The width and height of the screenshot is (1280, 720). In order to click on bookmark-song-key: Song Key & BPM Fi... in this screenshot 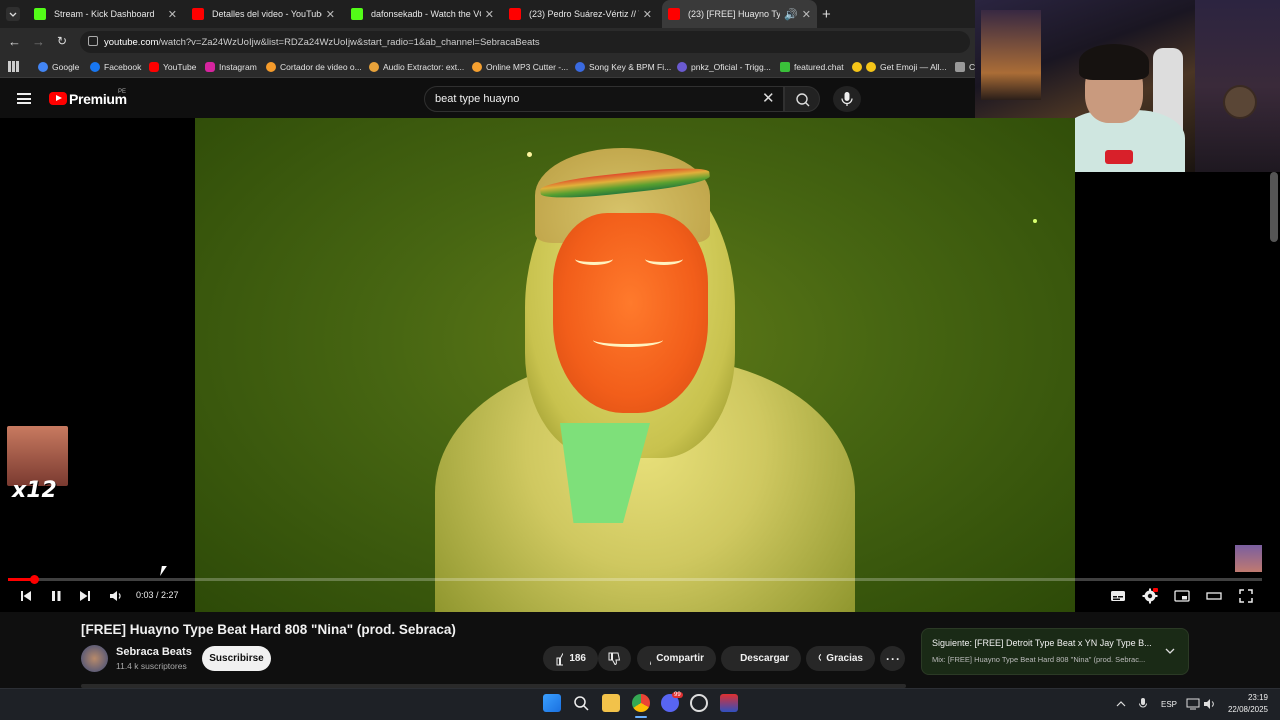, I will do `click(623, 67)`.